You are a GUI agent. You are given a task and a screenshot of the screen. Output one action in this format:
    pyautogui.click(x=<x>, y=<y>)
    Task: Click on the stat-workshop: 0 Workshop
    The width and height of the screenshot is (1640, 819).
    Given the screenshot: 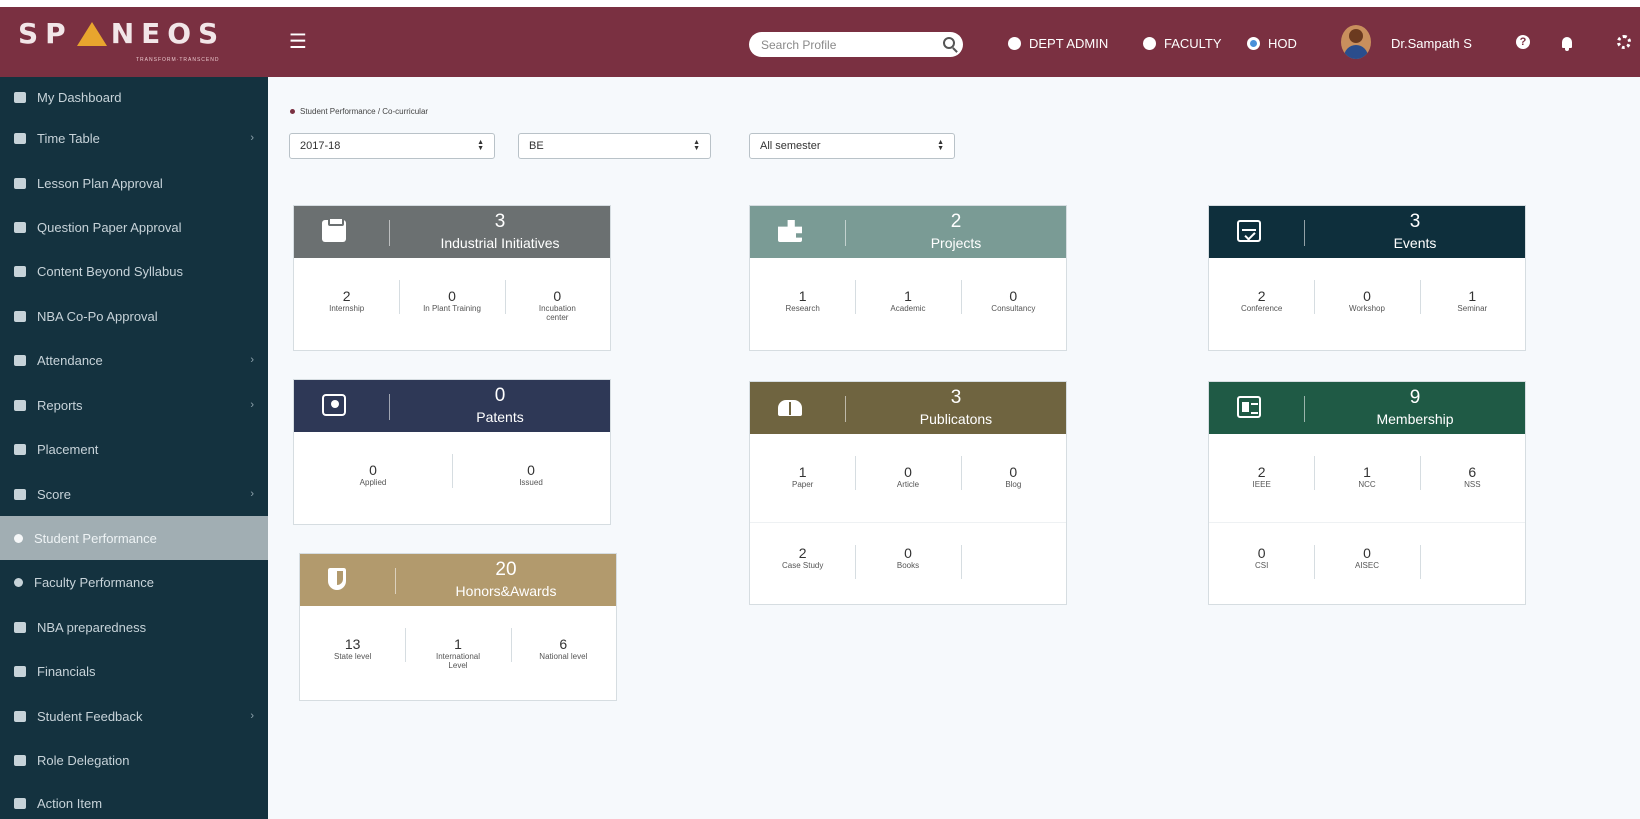 What is the action you would take?
    pyautogui.click(x=1366, y=299)
    